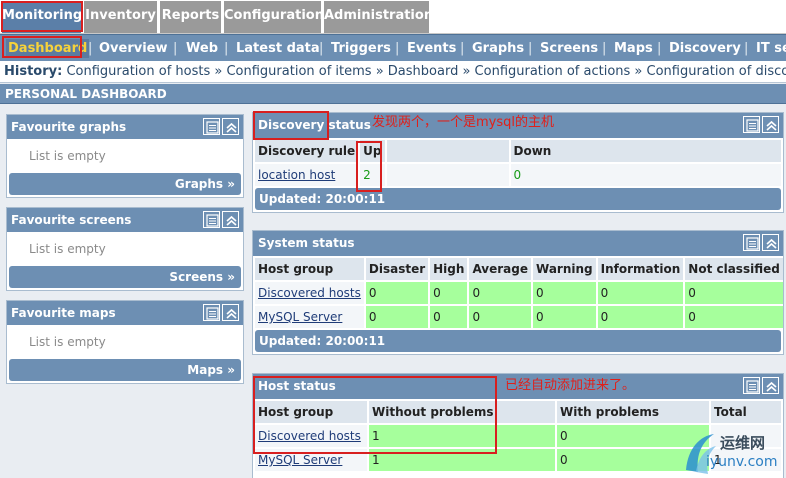 Image resolution: width=786 pixels, height=478 pixels. Describe the element at coordinates (121, 17) in the screenshot. I see `tab-inventory: Inventory` at that location.